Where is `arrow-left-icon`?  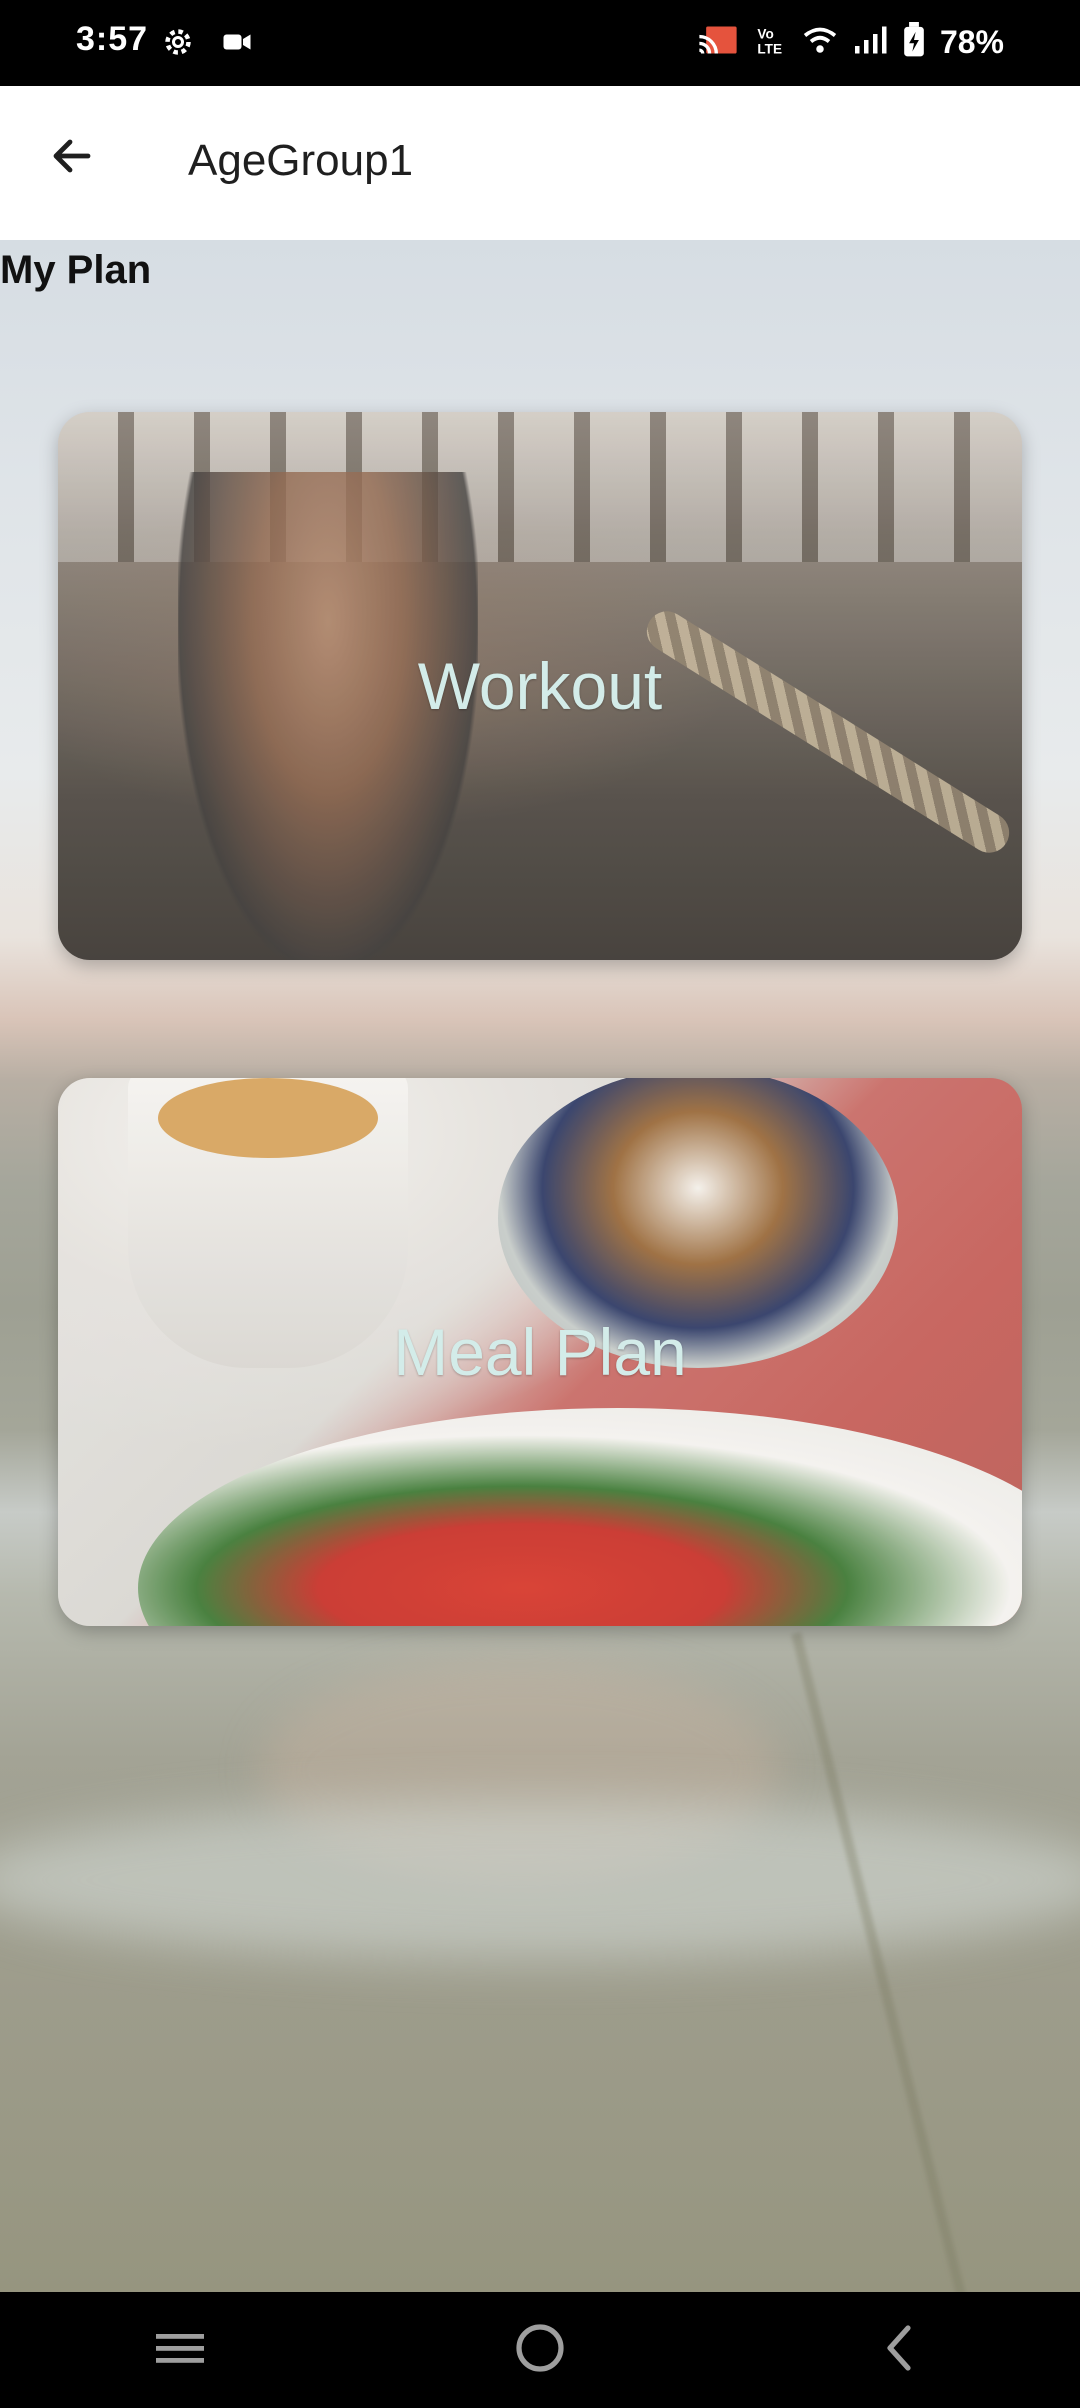
arrow-left-icon is located at coordinates (72, 158).